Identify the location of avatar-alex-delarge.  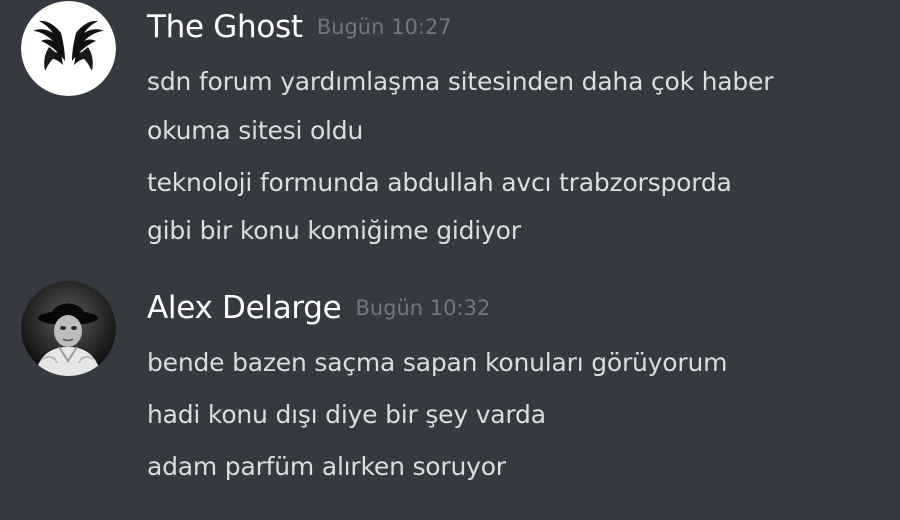
(68, 328).